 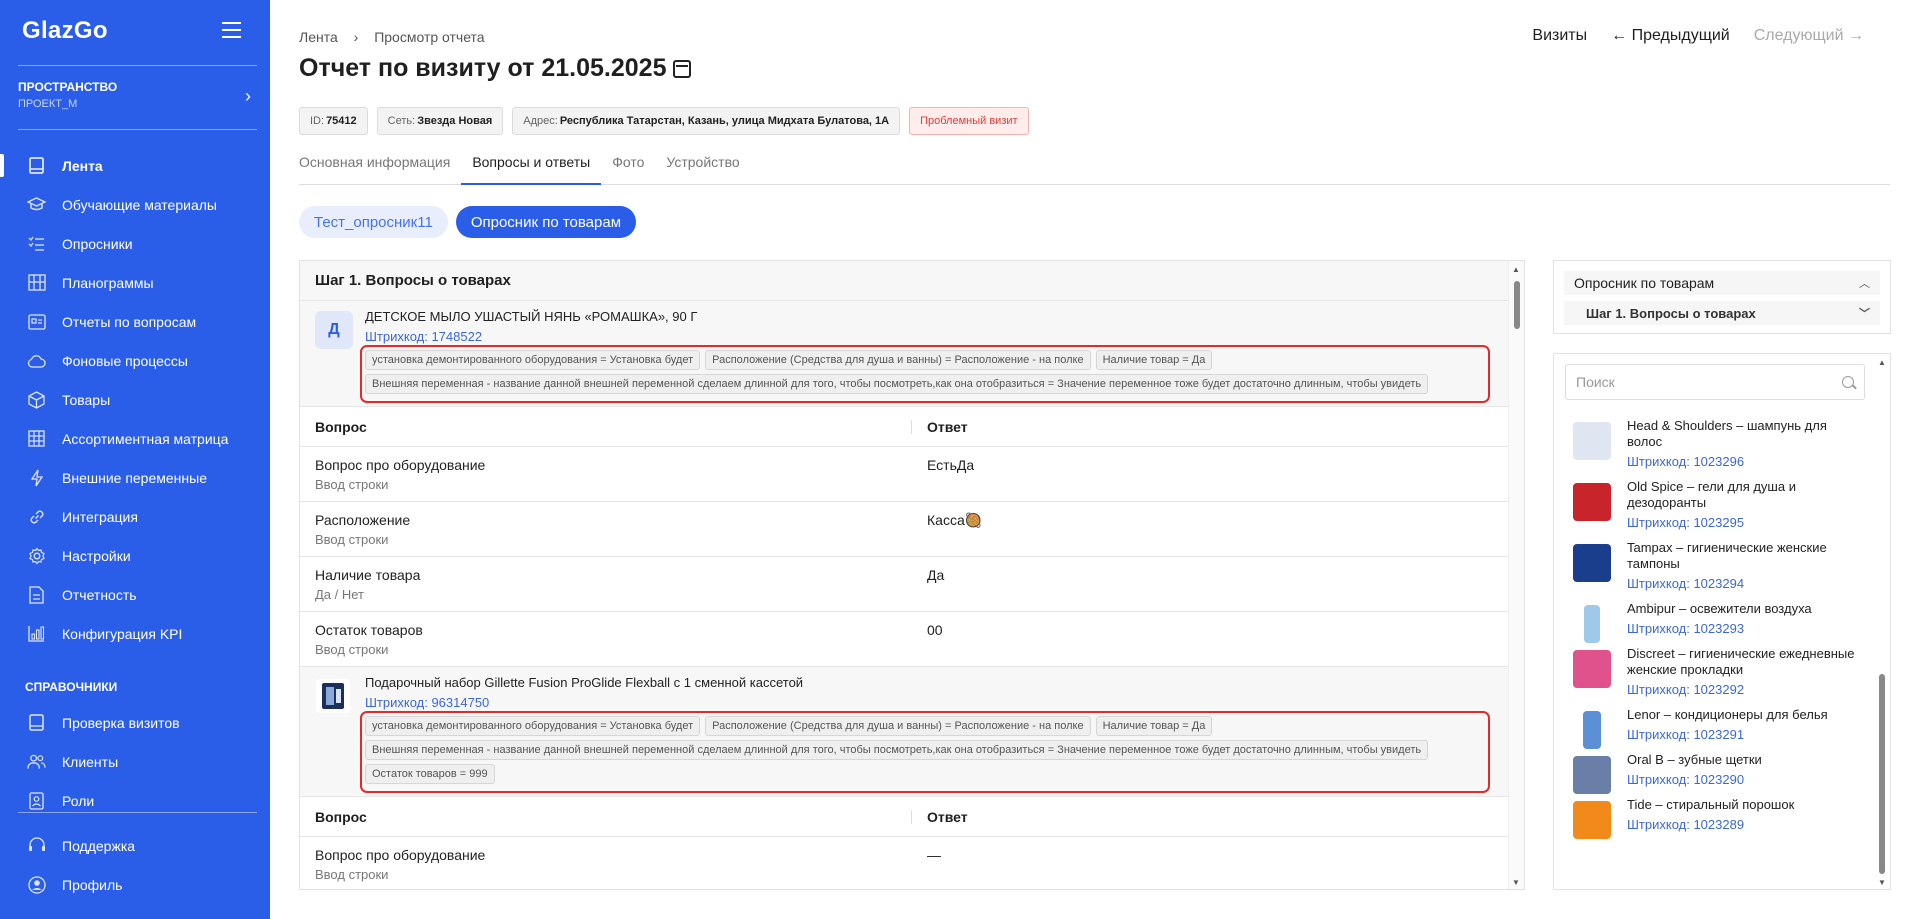 What do you see at coordinates (1670, 36) in the screenshot?
I see `previous-button: ← Предыдущий` at bounding box center [1670, 36].